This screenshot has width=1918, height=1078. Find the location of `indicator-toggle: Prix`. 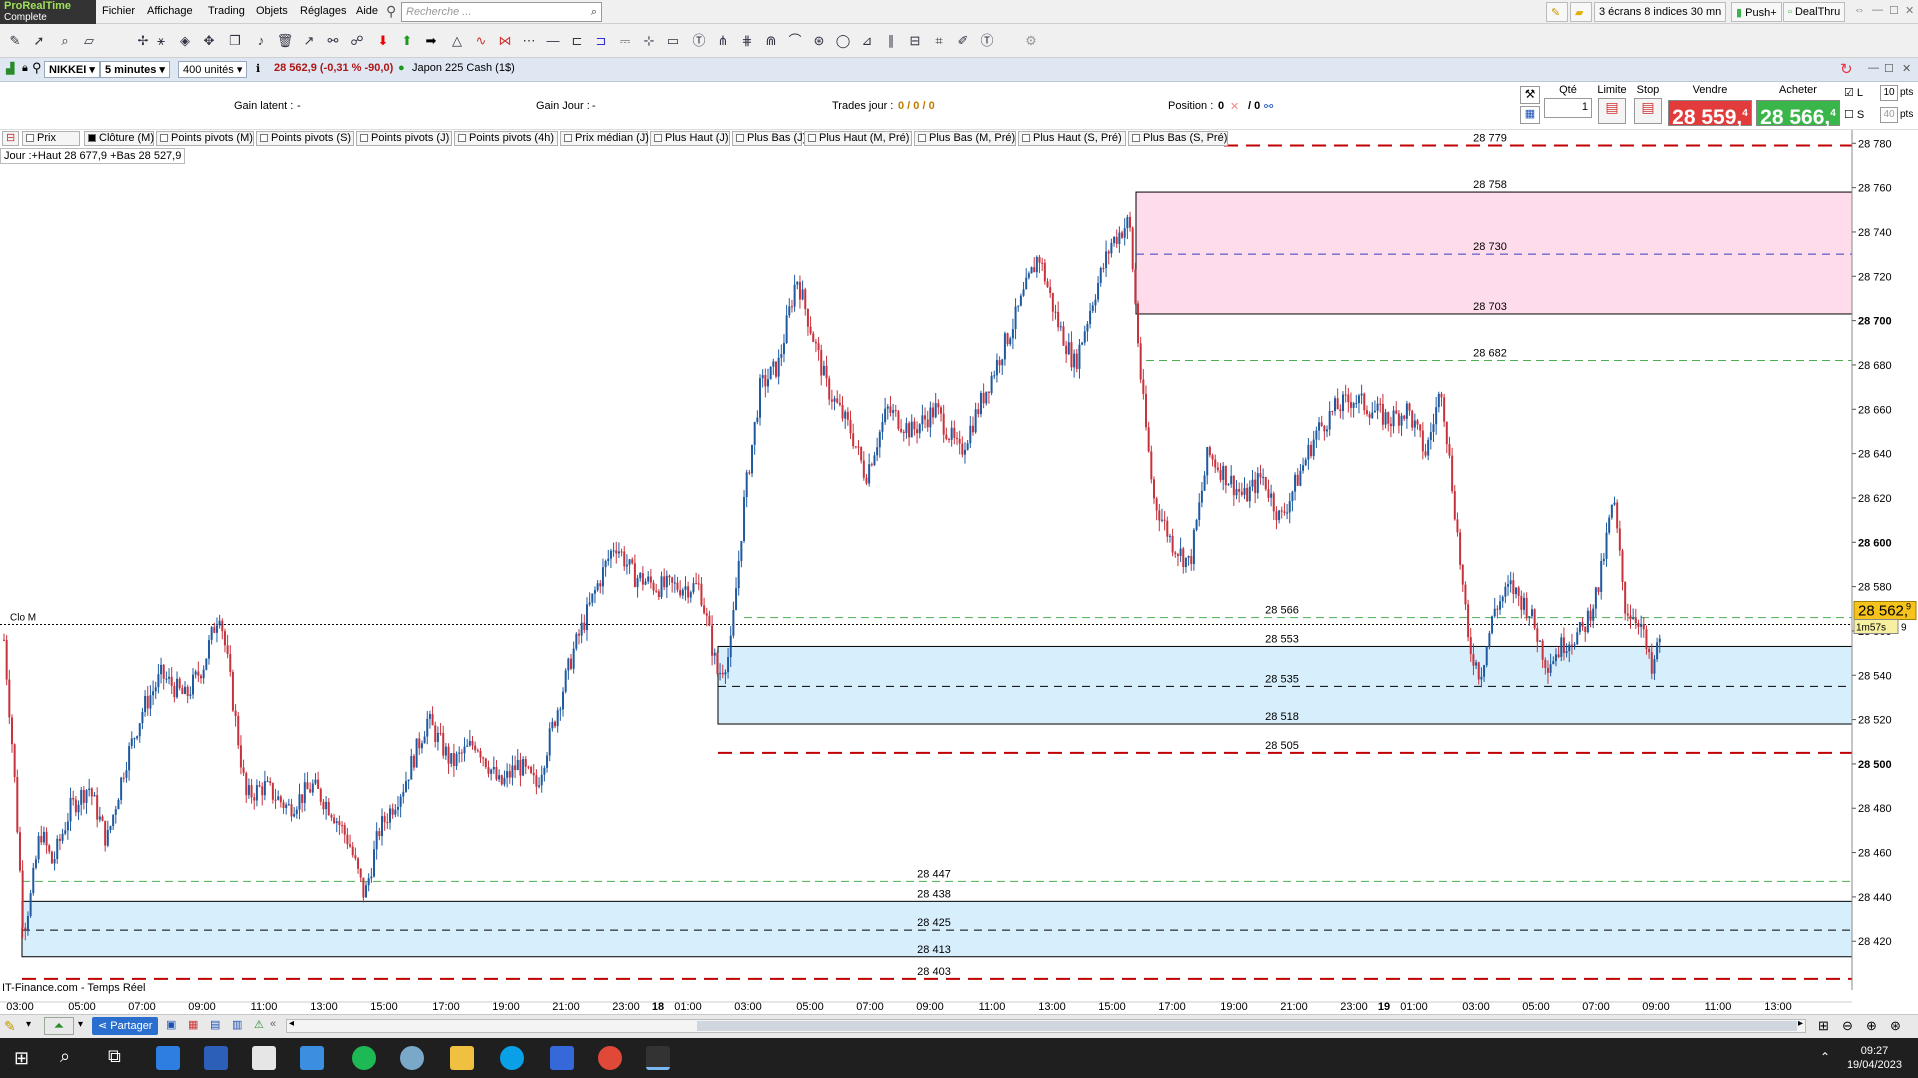

indicator-toggle: Prix is located at coordinates (51, 138).